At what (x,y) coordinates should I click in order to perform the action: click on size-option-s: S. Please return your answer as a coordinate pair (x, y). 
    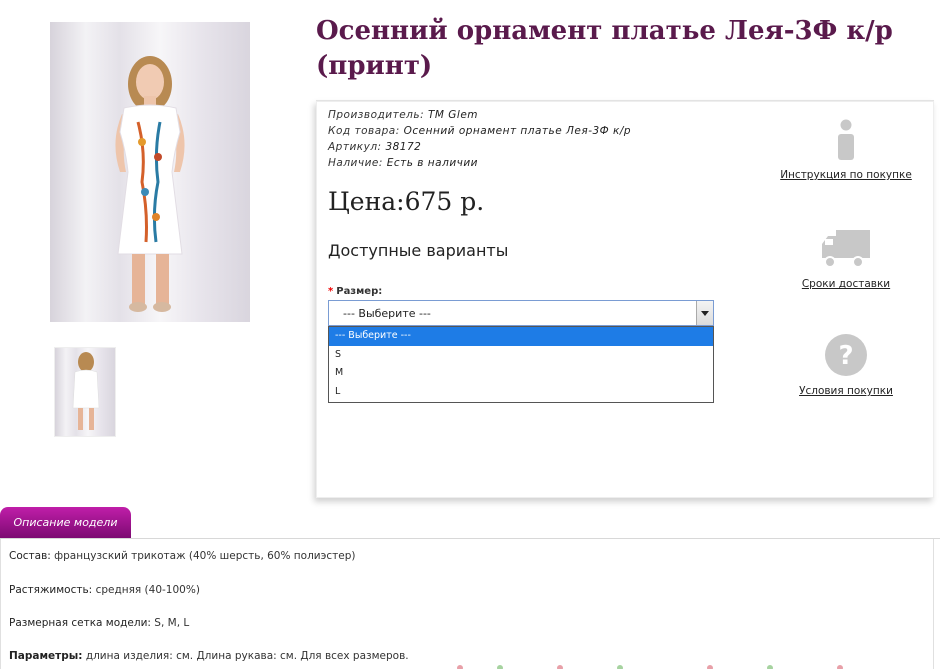
    Looking at the image, I should click on (521, 355).